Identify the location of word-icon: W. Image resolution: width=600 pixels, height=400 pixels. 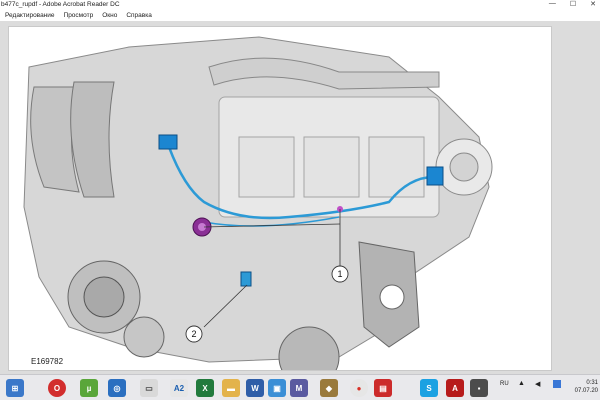
(255, 388).